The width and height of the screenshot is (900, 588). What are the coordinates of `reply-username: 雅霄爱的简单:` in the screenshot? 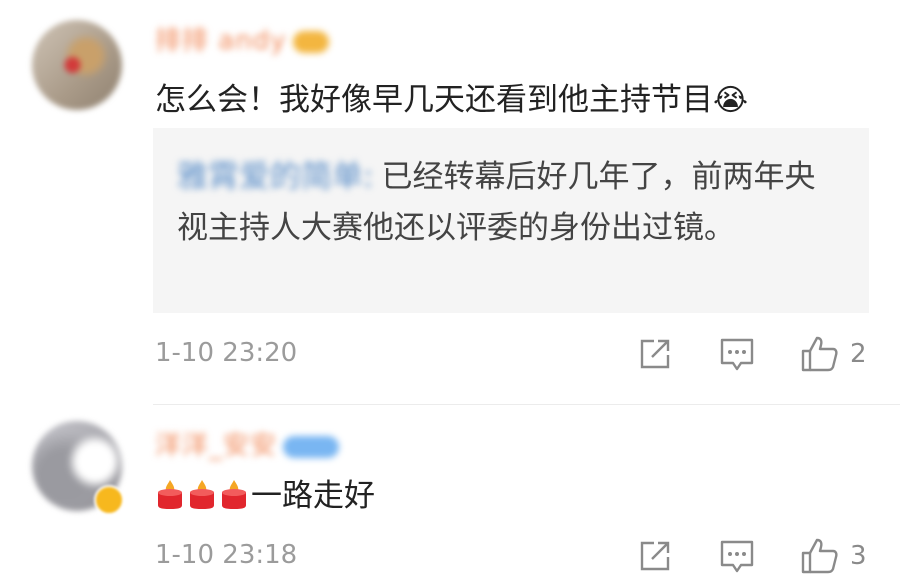 It's located at (275, 177).